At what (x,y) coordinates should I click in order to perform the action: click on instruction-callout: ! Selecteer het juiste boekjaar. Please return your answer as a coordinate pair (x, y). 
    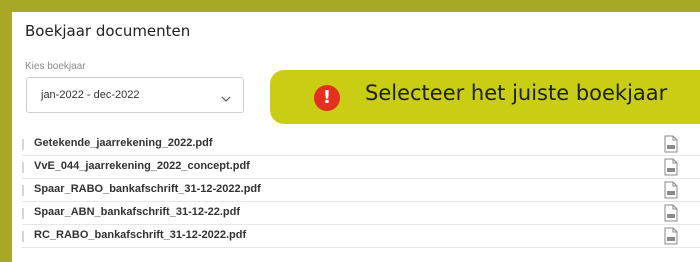
    Looking at the image, I should click on (485, 97).